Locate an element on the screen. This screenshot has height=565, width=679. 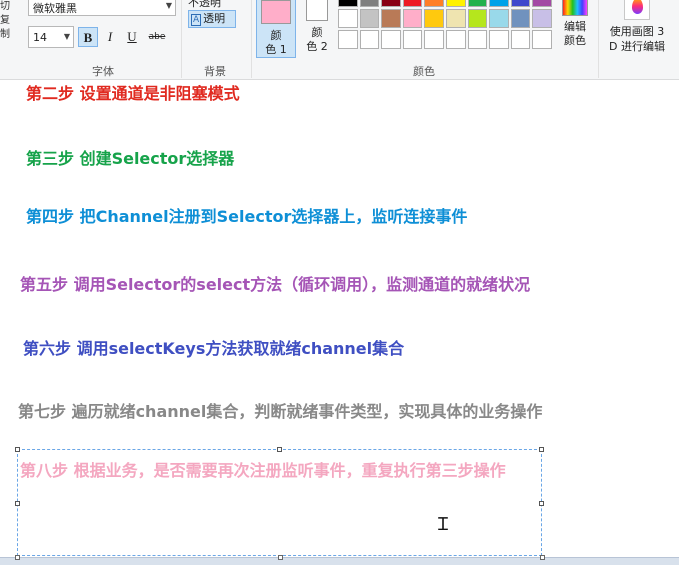
opaque-option: 不透明 is located at coordinates (217, 4).